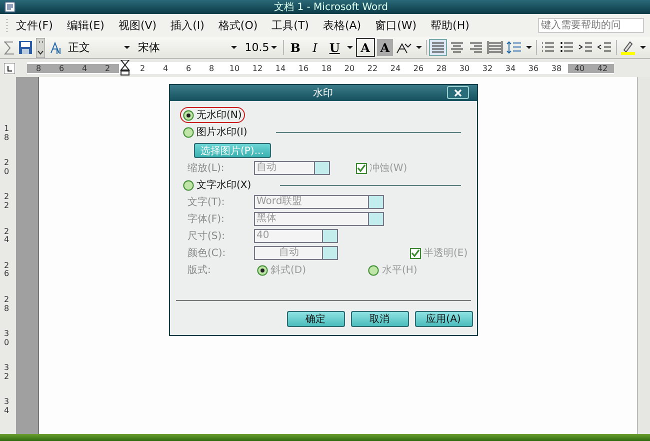 The height and width of the screenshot is (441, 650). I want to click on vertical-scrollbar, so click(643, 255).